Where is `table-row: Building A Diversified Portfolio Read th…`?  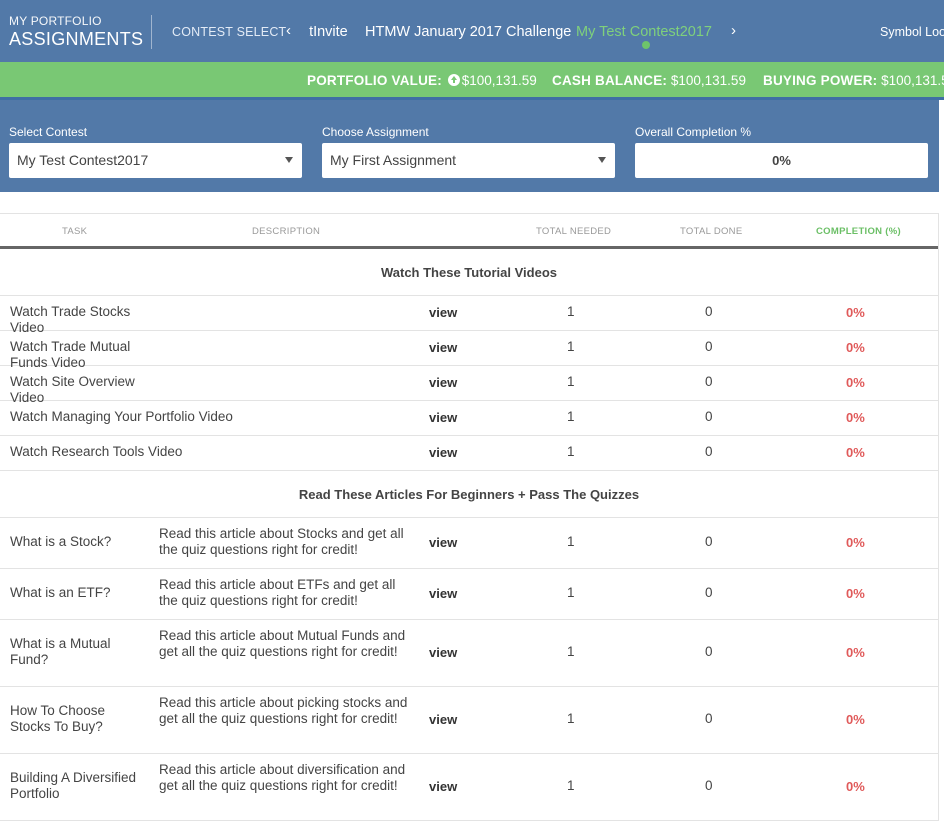 table-row: Building A Diversified Portfolio Read th… is located at coordinates (469, 787).